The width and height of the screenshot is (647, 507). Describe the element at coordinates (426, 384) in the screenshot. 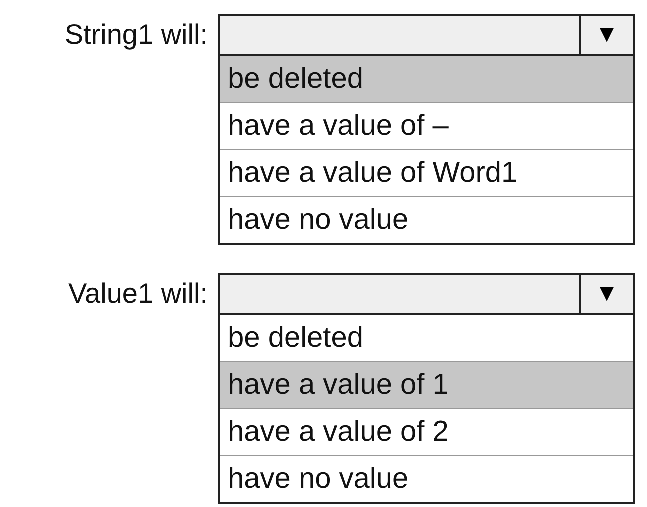

I see `dropdown-option: have a value of 1` at that location.